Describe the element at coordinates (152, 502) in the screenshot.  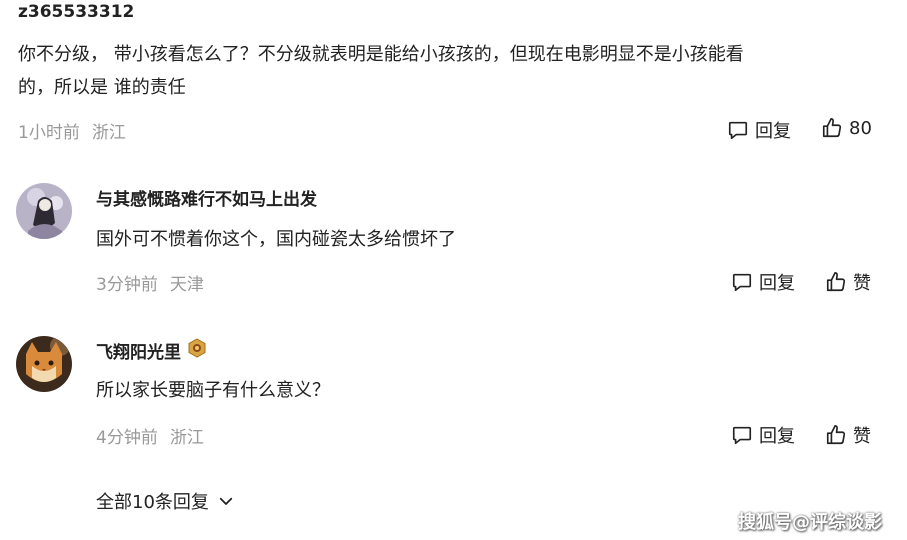
I see `expand-replies-label: 全部10条回复` at that location.